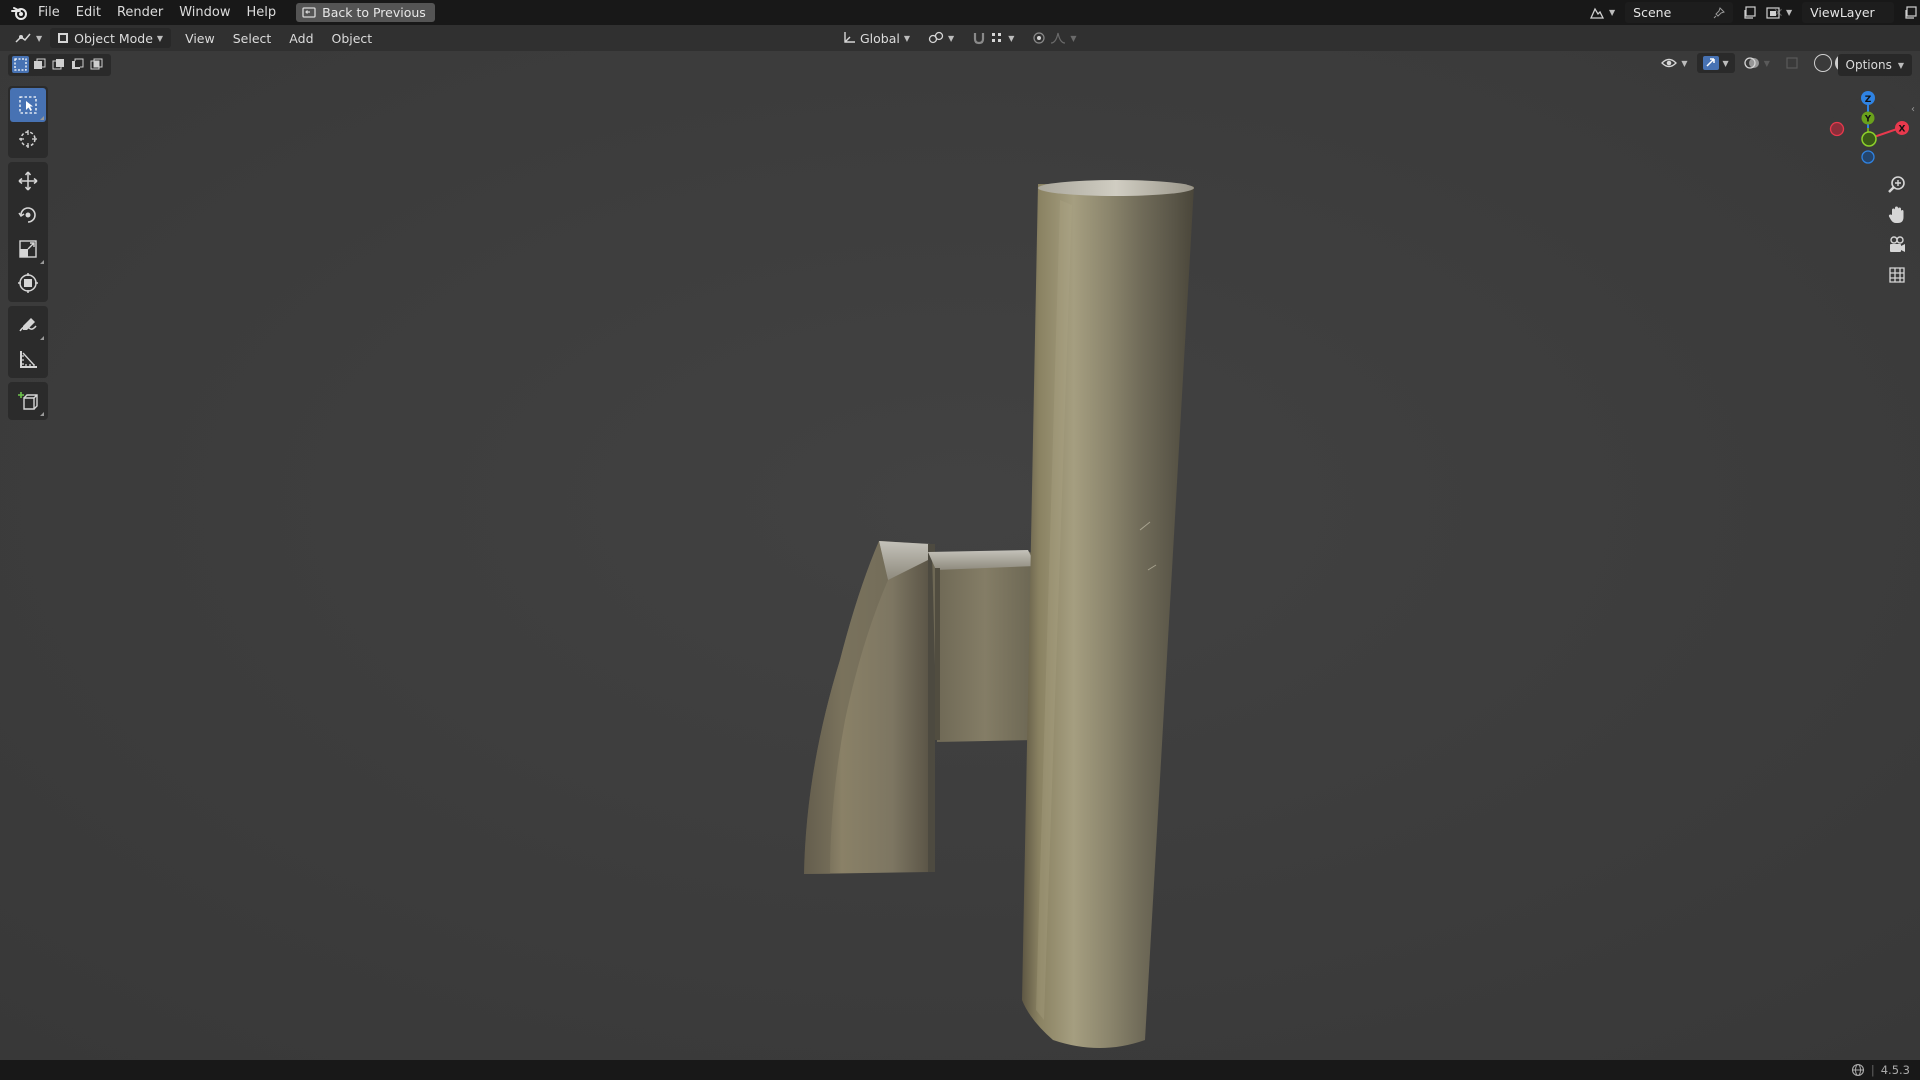 The image size is (1920, 1080). Describe the element at coordinates (28, 139) in the screenshot. I see `cursor-icon` at that location.